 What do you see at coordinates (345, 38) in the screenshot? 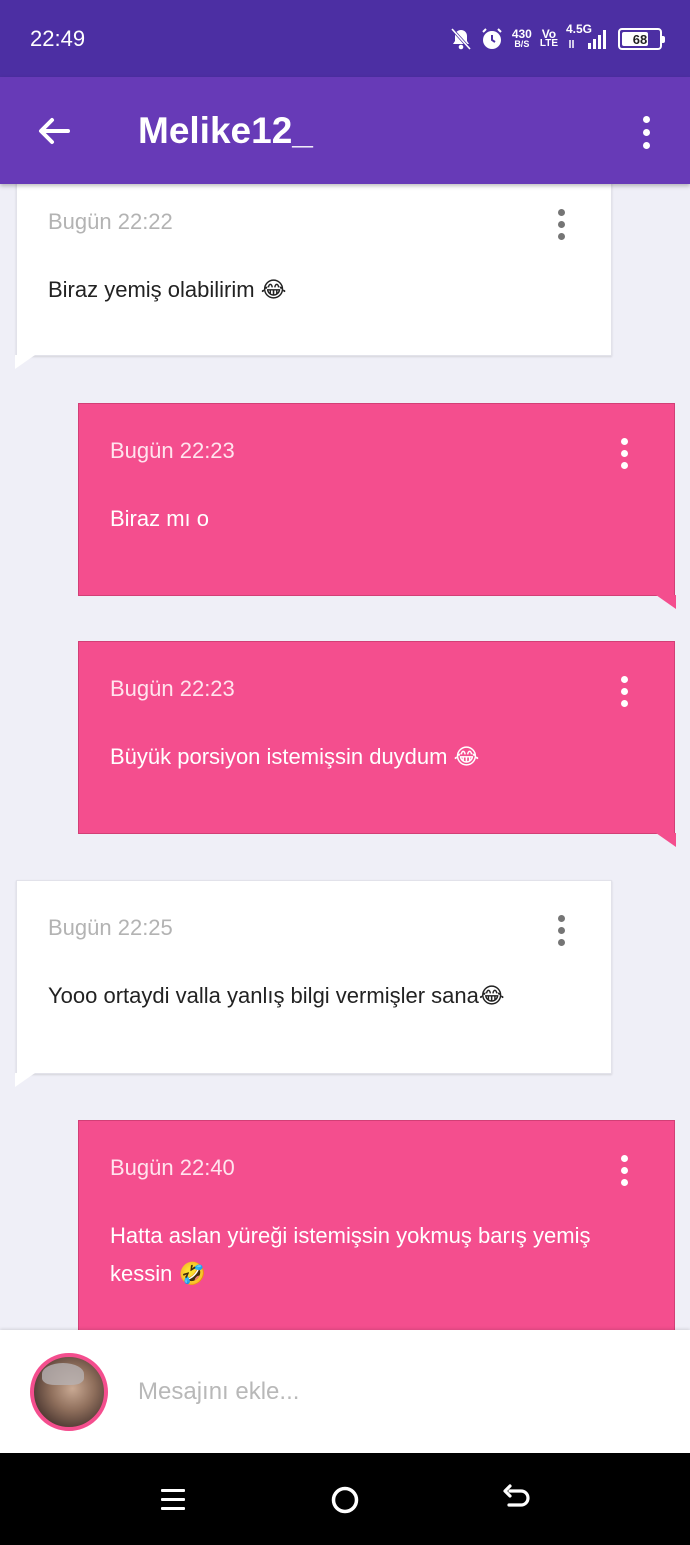
I see `status-bar: 22:49 430 B/S Vo LTE 4.5G 68` at bounding box center [345, 38].